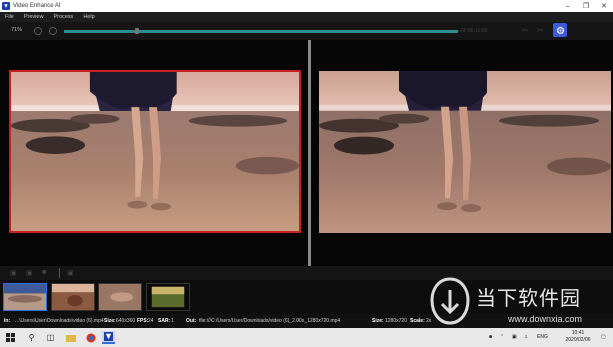  I want to click on menu-process: Process, so click(63, 17).